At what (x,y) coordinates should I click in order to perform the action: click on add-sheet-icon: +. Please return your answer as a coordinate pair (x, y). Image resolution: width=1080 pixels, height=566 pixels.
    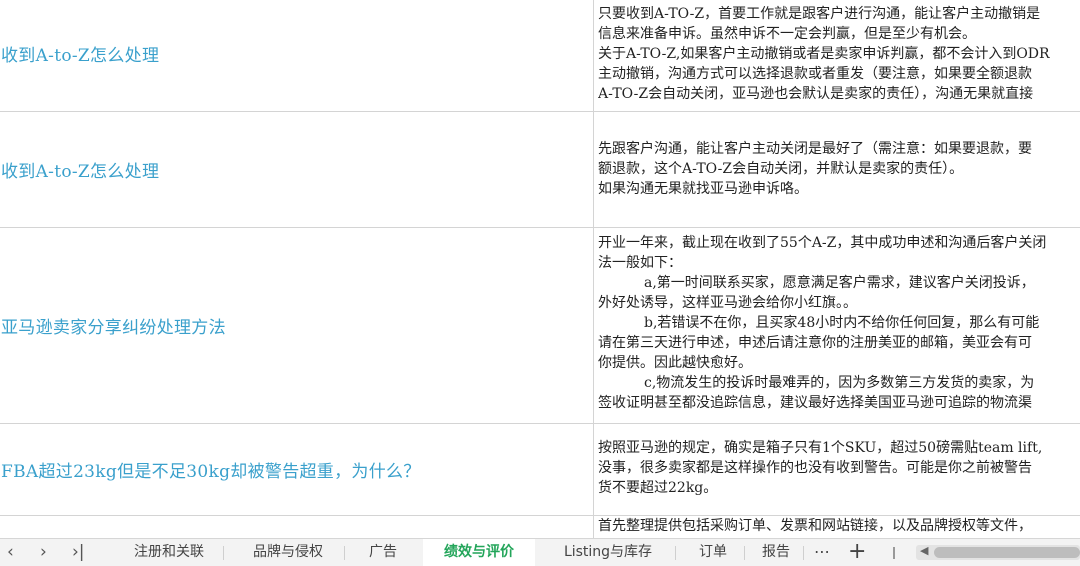
    Looking at the image, I should click on (857, 551).